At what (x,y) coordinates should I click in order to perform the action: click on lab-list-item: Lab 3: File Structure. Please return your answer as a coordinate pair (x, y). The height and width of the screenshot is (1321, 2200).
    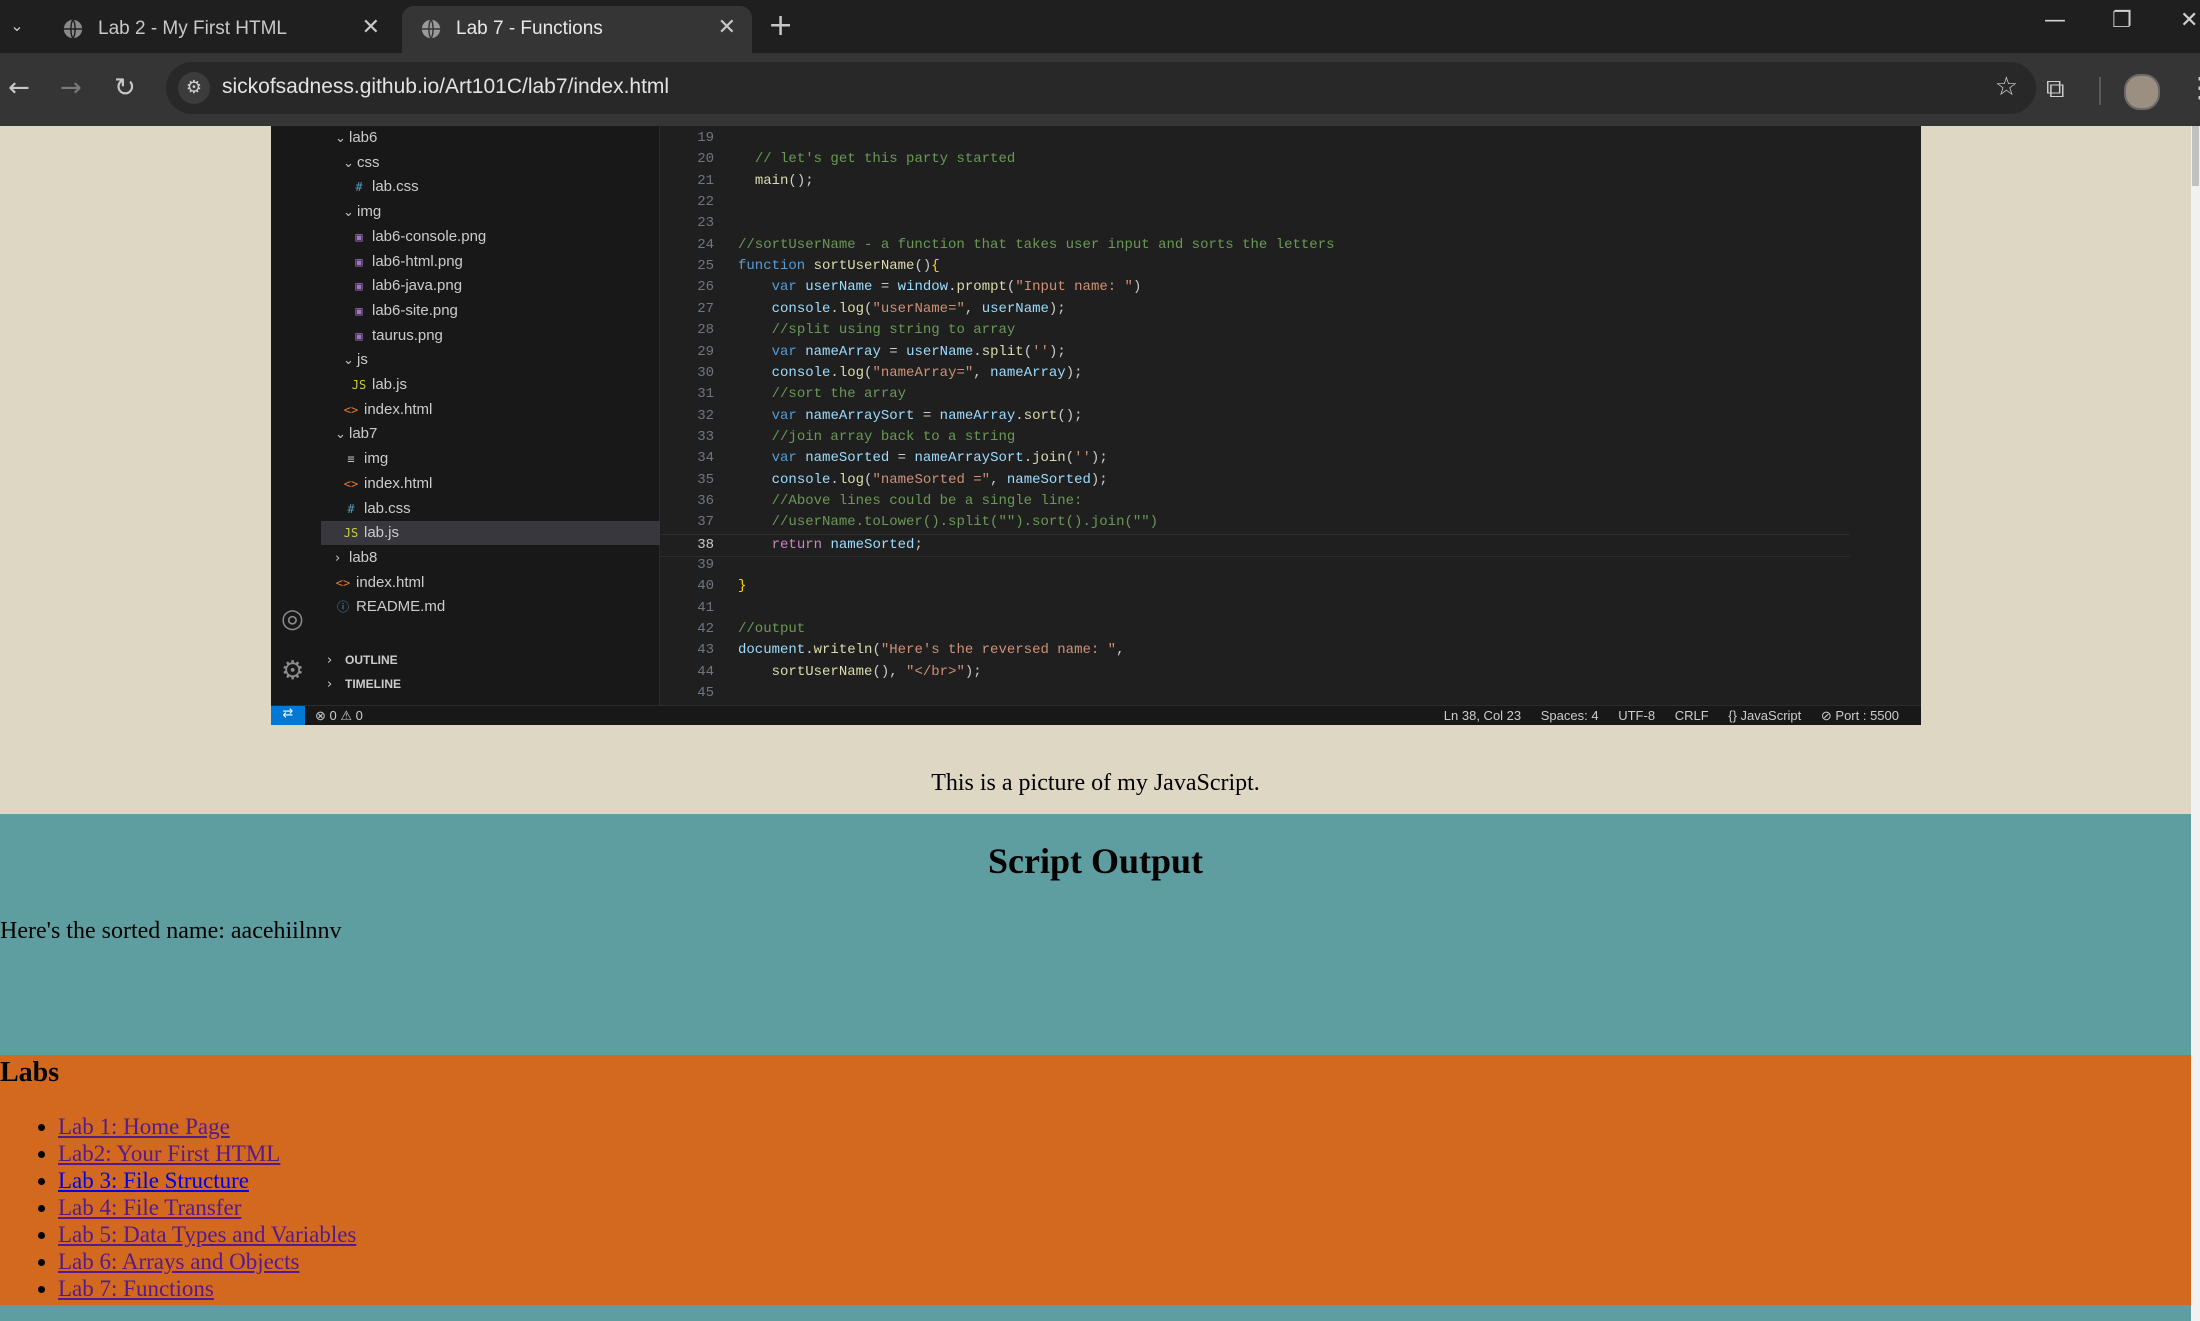
    Looking at the image, I should click on (207, 1180).